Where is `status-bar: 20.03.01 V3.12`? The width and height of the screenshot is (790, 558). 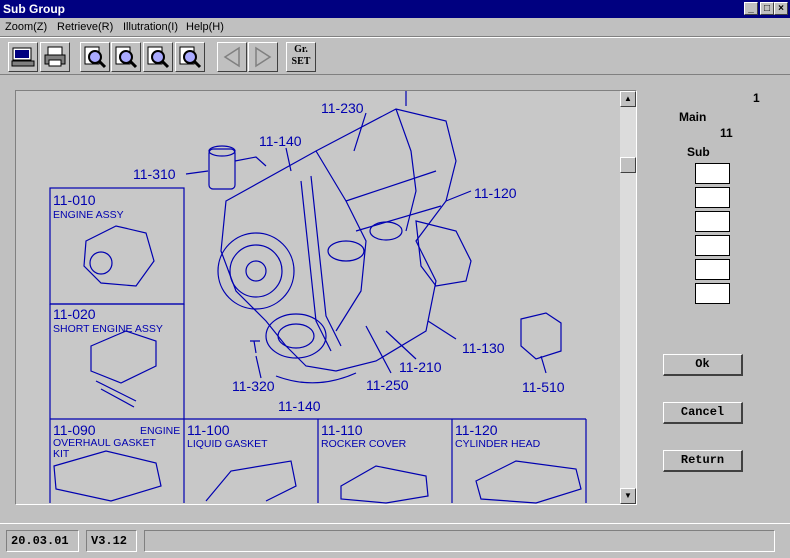 status-bar: 20.03.01 V3.12 is located at coordinates (395, 540).